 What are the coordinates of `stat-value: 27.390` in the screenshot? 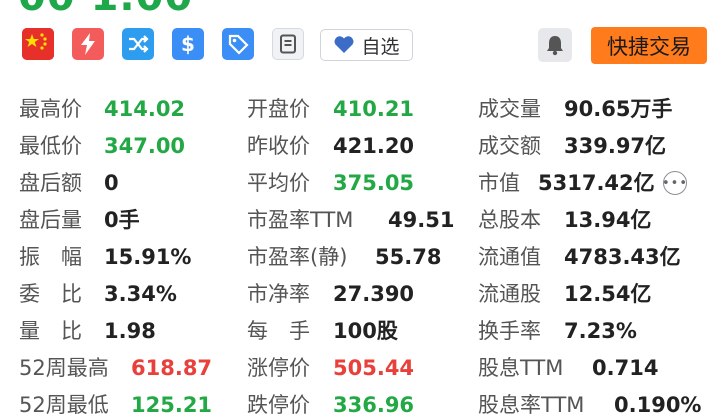 It's located at (374, 294).